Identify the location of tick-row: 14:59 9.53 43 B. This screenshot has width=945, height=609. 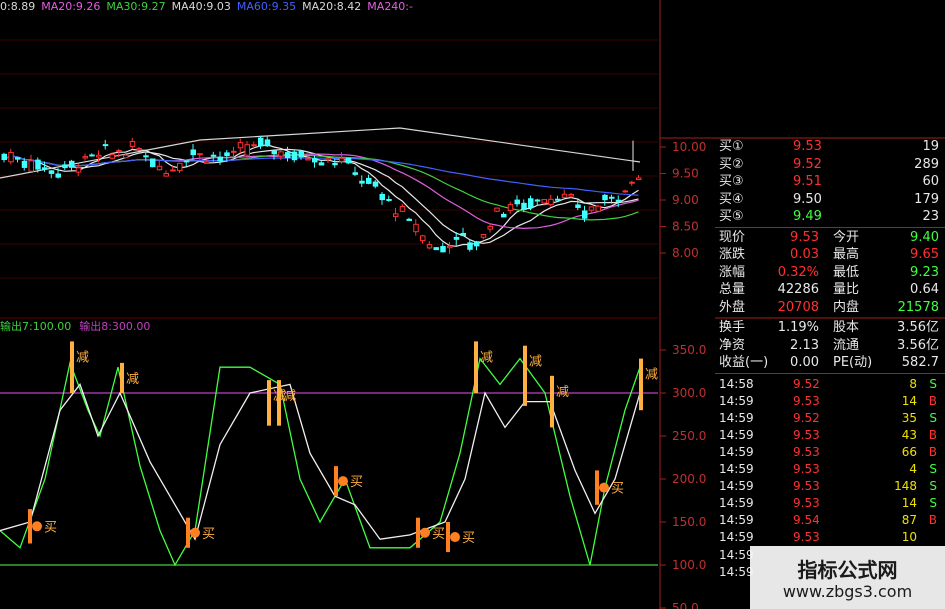
(829, 435).